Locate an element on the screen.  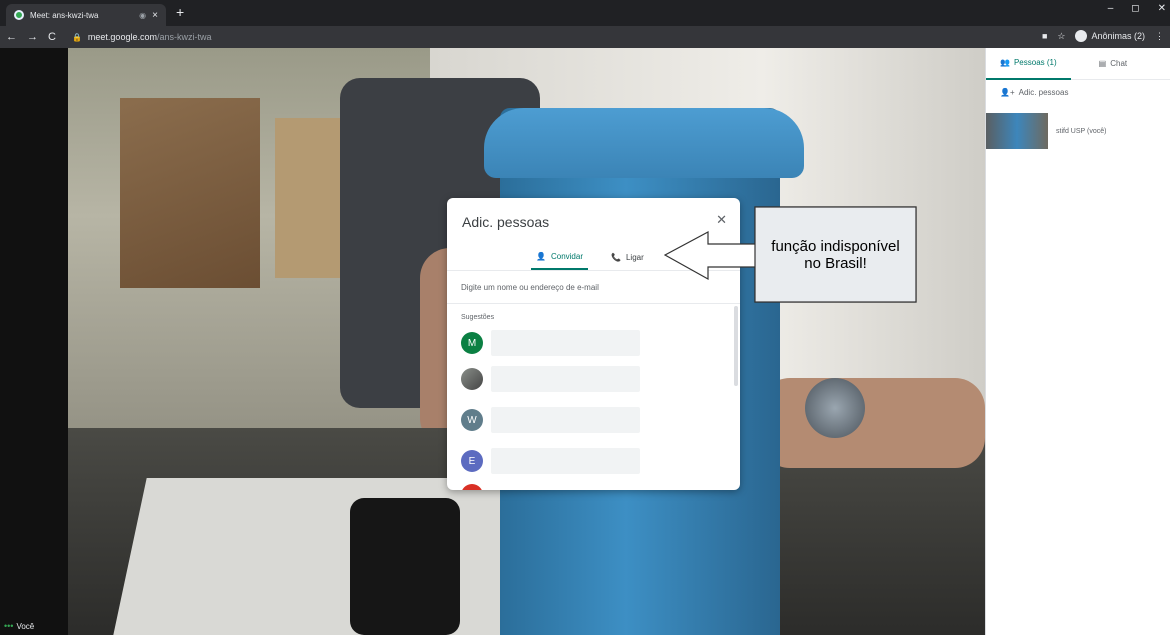
tab-call: 📞 Ligar is located at coordinates (627, 257).